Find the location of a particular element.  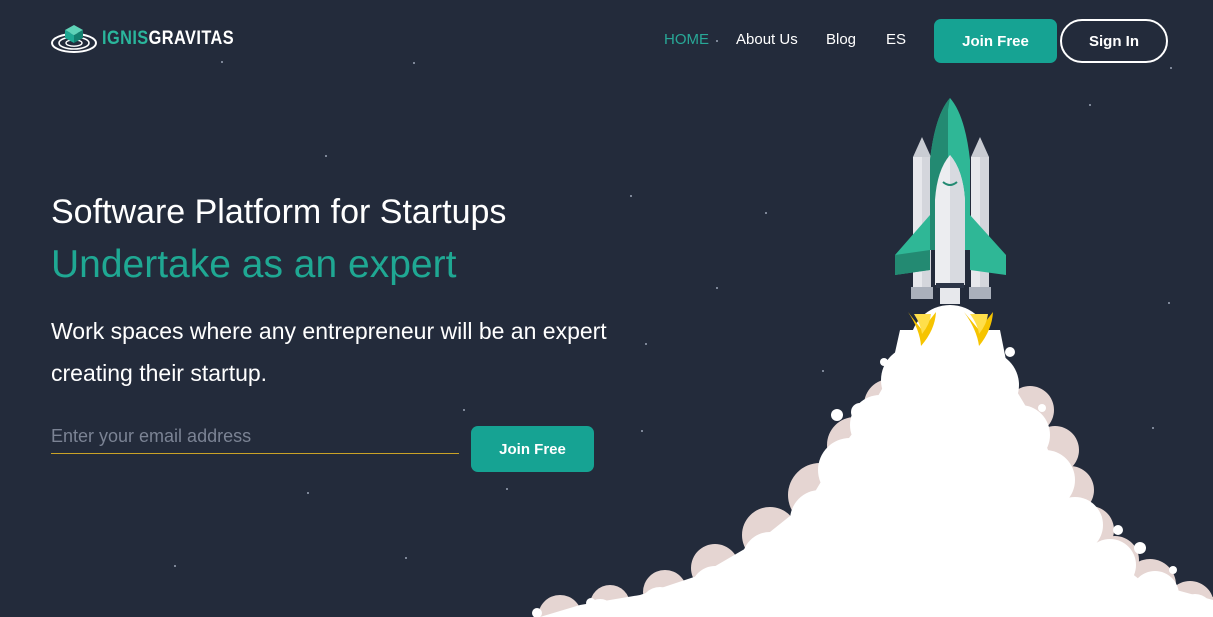

email-field-wrapper is located at coordinates (255, 437).